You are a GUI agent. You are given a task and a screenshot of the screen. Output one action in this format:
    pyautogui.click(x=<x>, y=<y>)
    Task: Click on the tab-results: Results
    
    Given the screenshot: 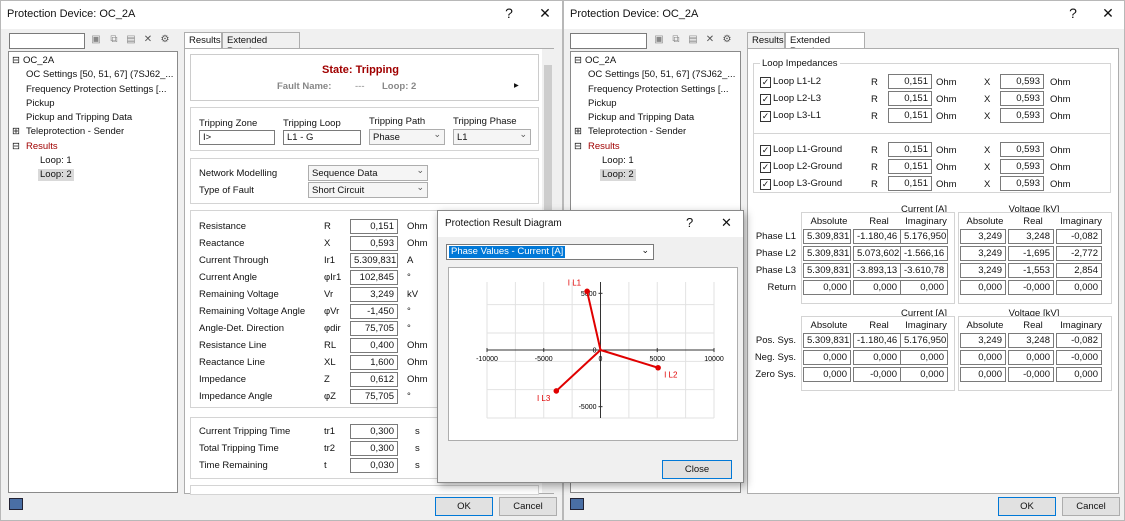 What is the action you would take?
    pyautogui.click(x=766, y=40)
    